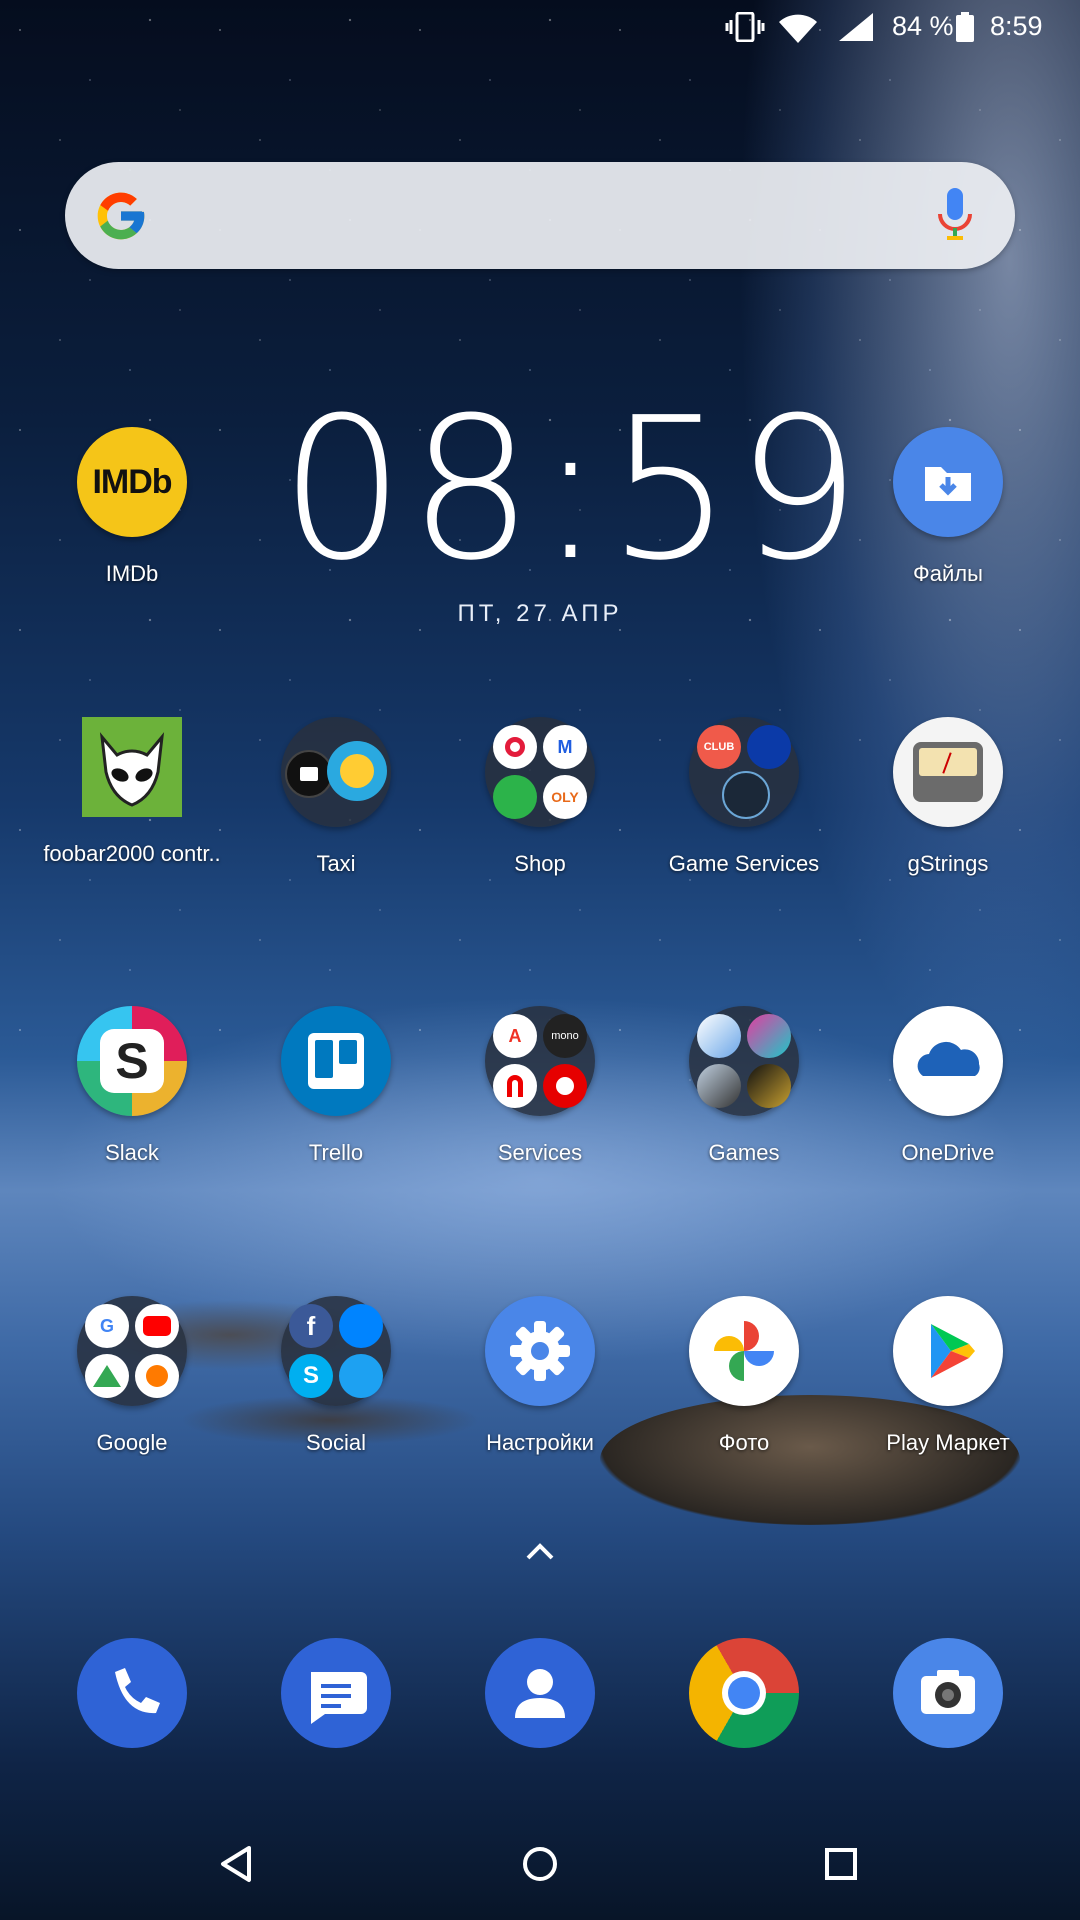 Image resolution: width=1080 pixels, height=1920 pixels. Describe the element at coordinates (948, 1058) in the screenshot. I see `cloud-icon` at that location.